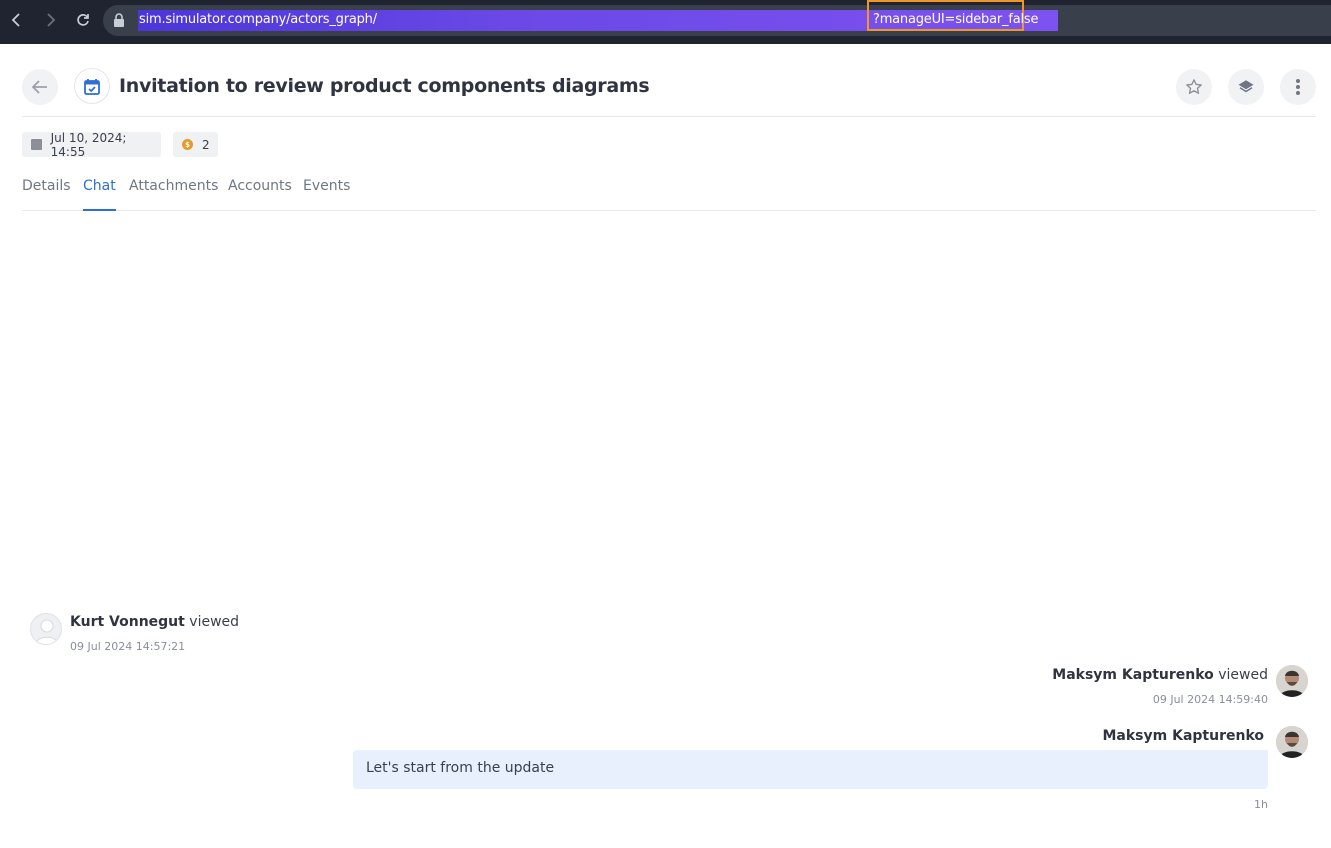 Image resolution: width=1331 pixels, height=848 pixels. I want to click on favorite-button, so click(1194, 87).